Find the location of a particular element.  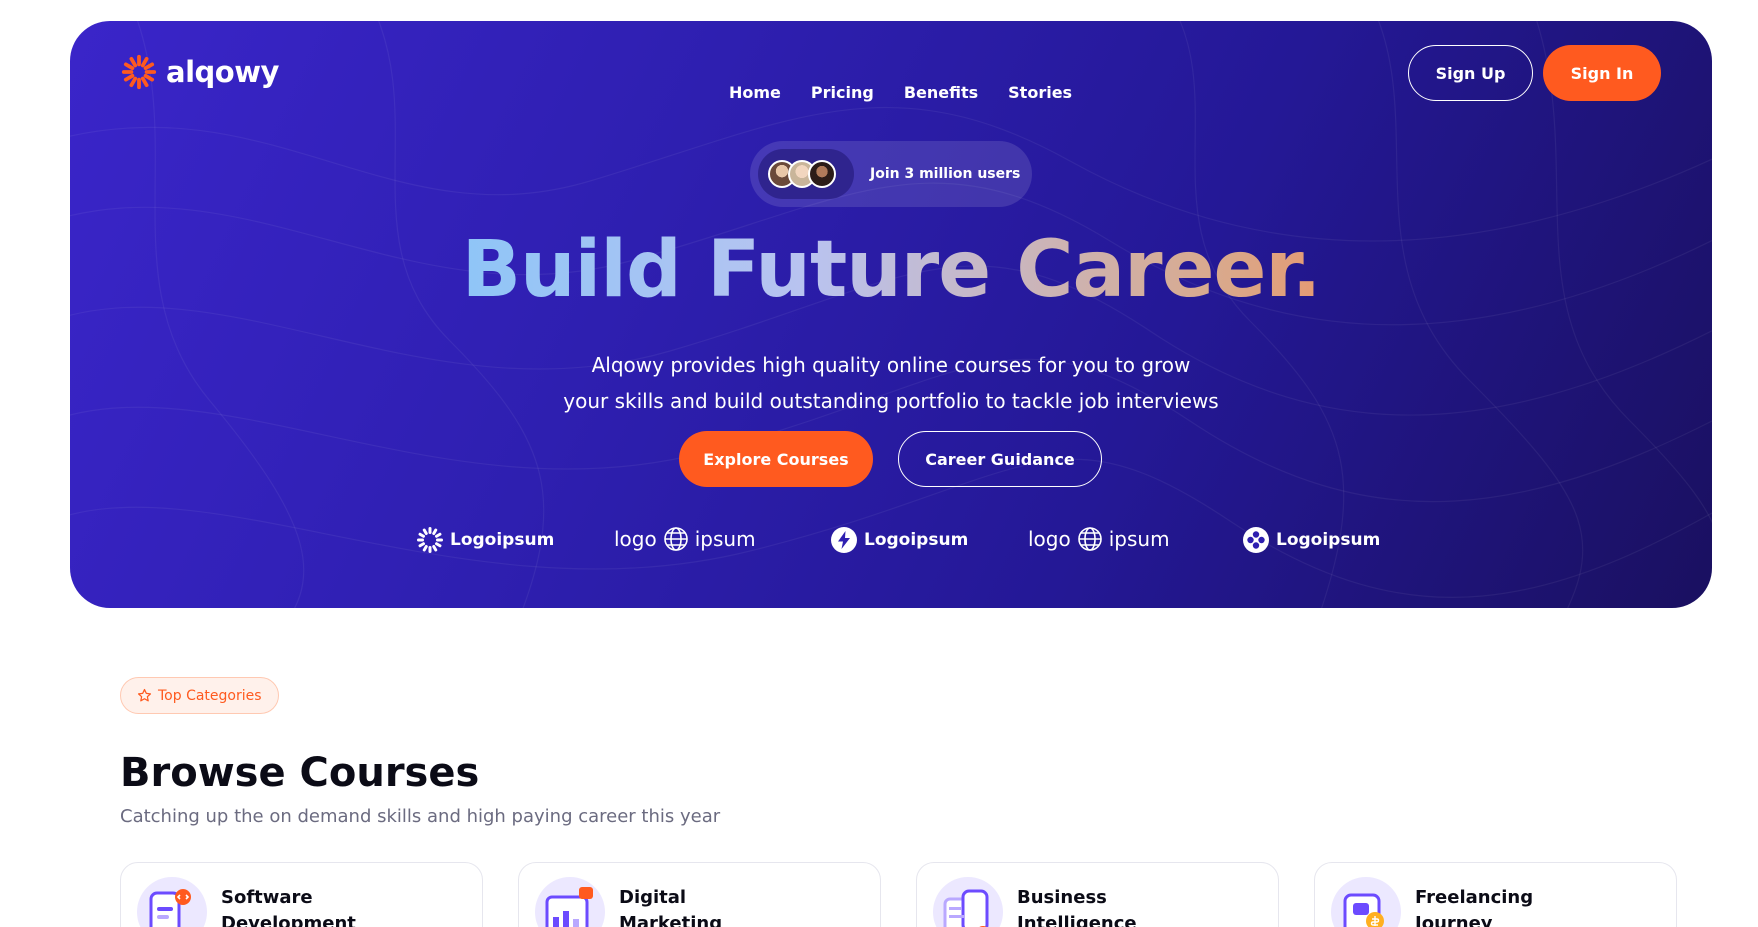

sunburst-logo-icon is located at coordinates (139, 72).